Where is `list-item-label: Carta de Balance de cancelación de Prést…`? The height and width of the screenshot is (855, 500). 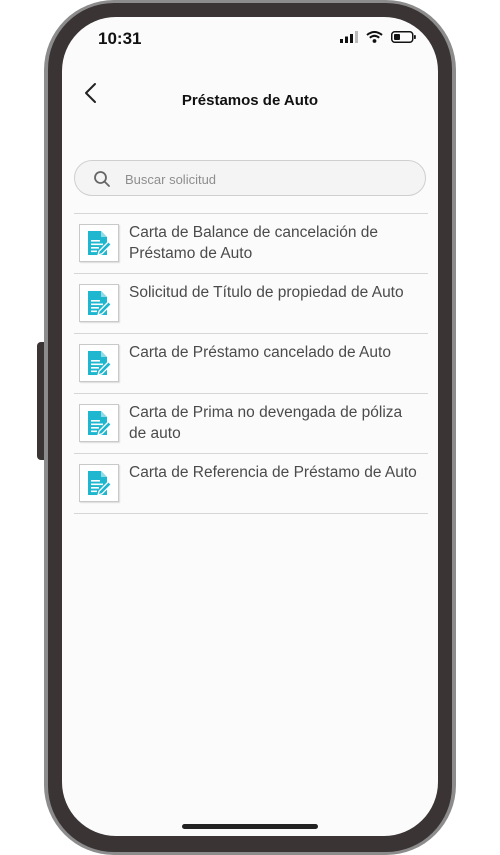
list-item-label: Carta de Balance de cancelación de Prést… is located at coordinates (254, 243).